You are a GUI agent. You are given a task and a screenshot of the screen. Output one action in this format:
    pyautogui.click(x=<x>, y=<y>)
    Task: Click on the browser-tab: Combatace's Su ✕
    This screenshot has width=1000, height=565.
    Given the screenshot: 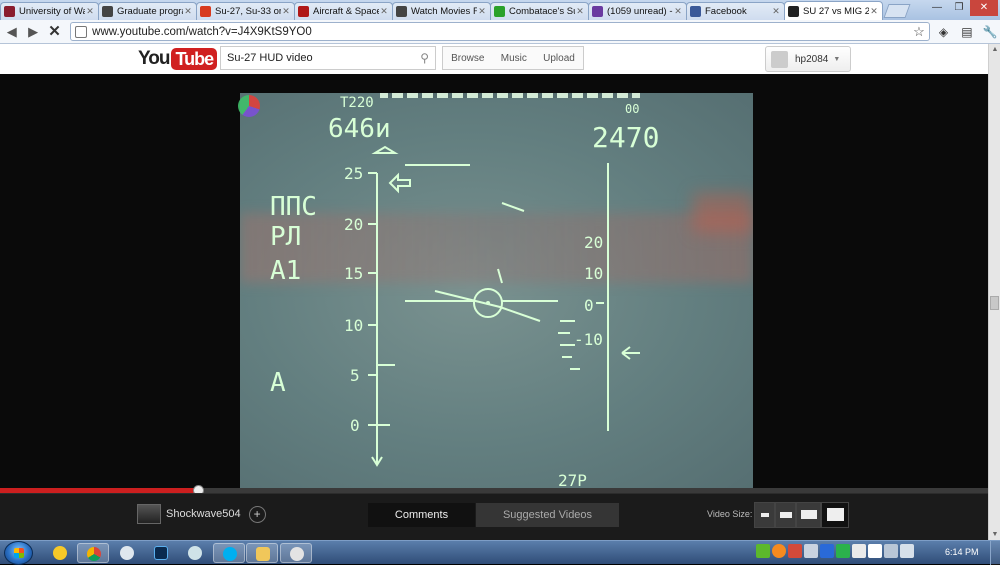 What is the action you would take?
    pyautogui.click(x=539, y=11)
    